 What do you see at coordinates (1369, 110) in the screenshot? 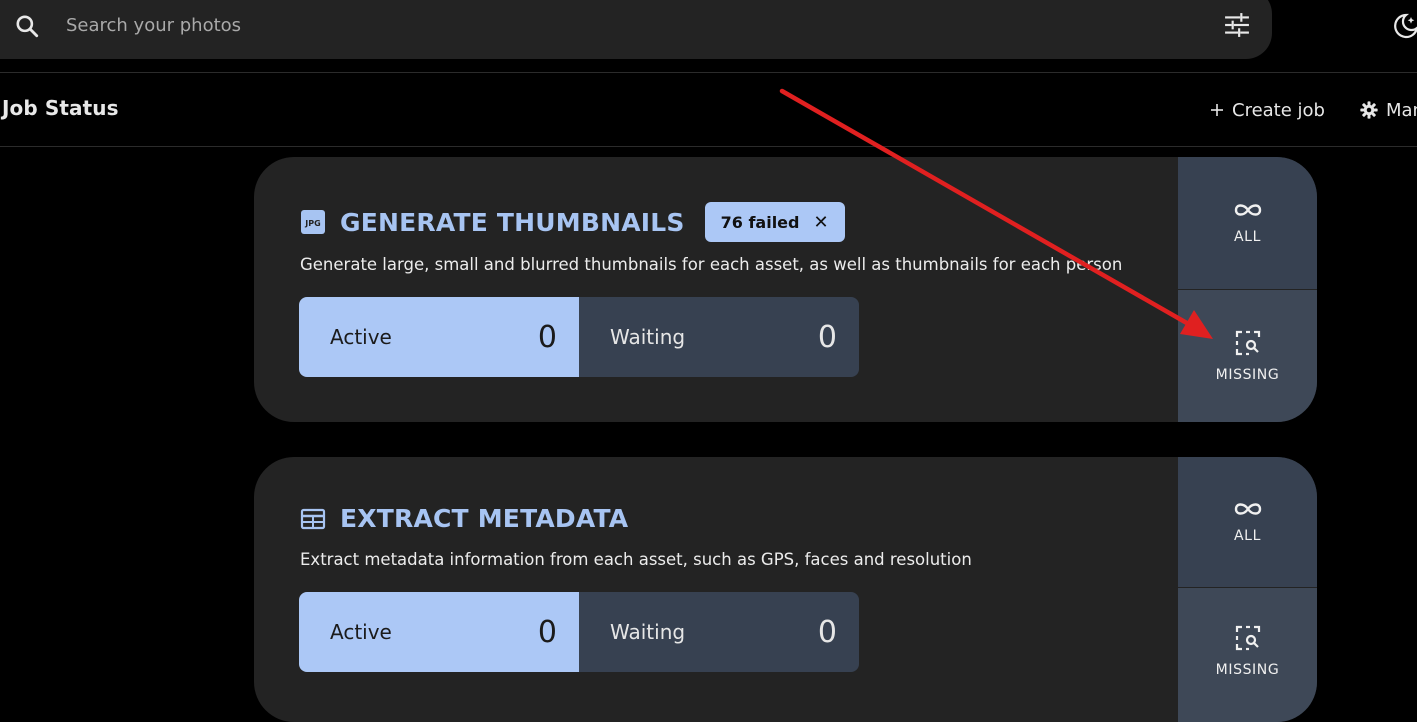
I see `gear-icon` at bounding box center [1369, 110].